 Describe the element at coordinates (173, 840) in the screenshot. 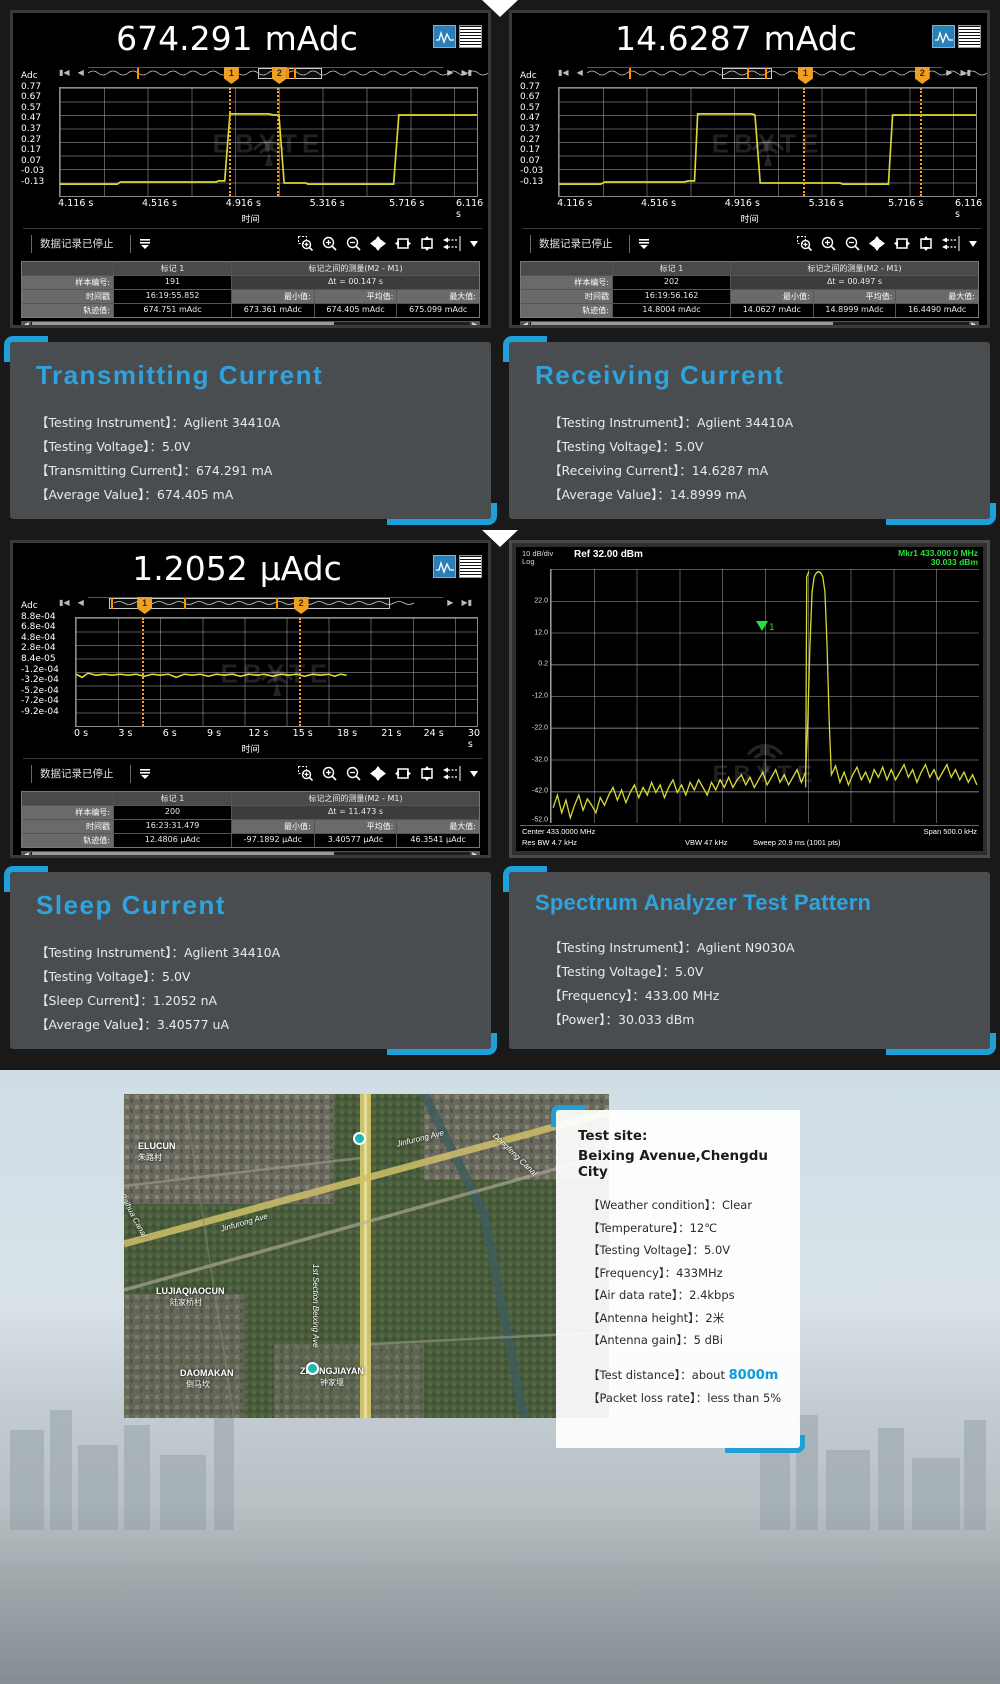

I see `row-value: 12.4806 μAdc` at that location.